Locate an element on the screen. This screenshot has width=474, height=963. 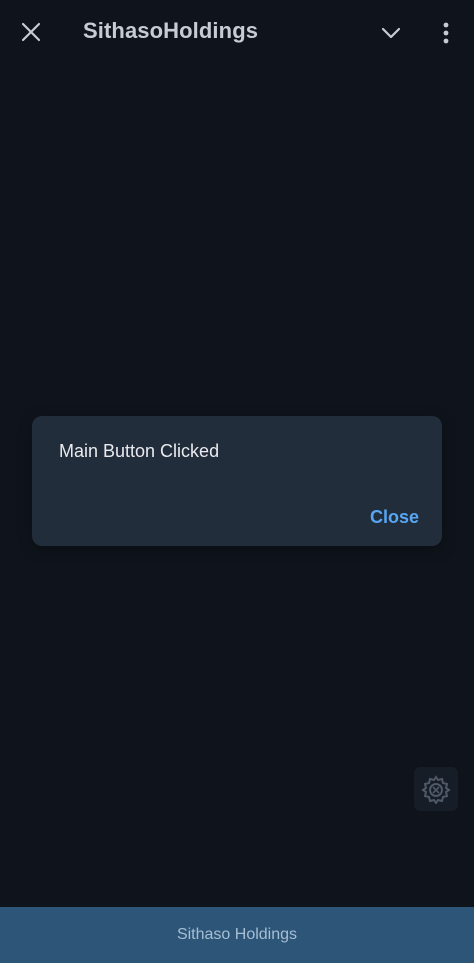
dialog-close-button: Close is located at coordinates (394, 517).